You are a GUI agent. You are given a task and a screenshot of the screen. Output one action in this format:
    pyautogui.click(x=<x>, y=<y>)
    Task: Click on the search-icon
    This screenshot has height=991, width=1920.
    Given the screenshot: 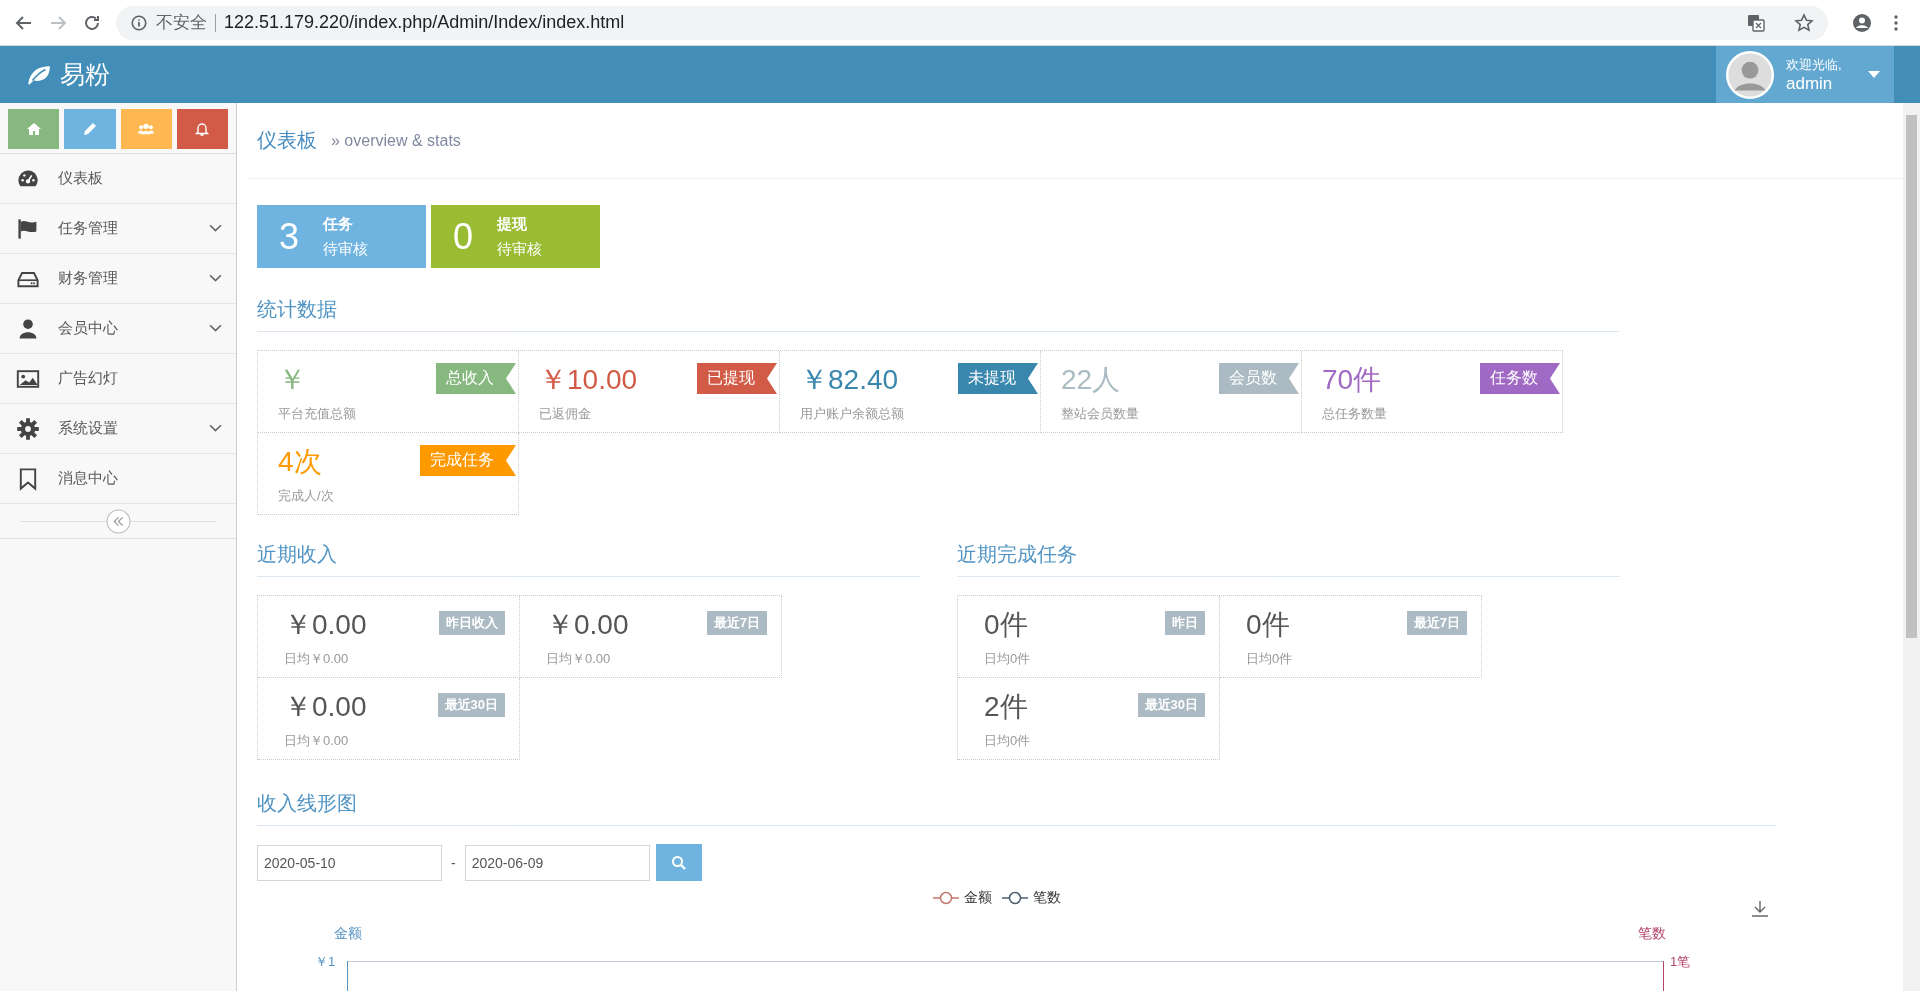 What is the action you would take?
    pyautogui.click(x=678, y=862)
    